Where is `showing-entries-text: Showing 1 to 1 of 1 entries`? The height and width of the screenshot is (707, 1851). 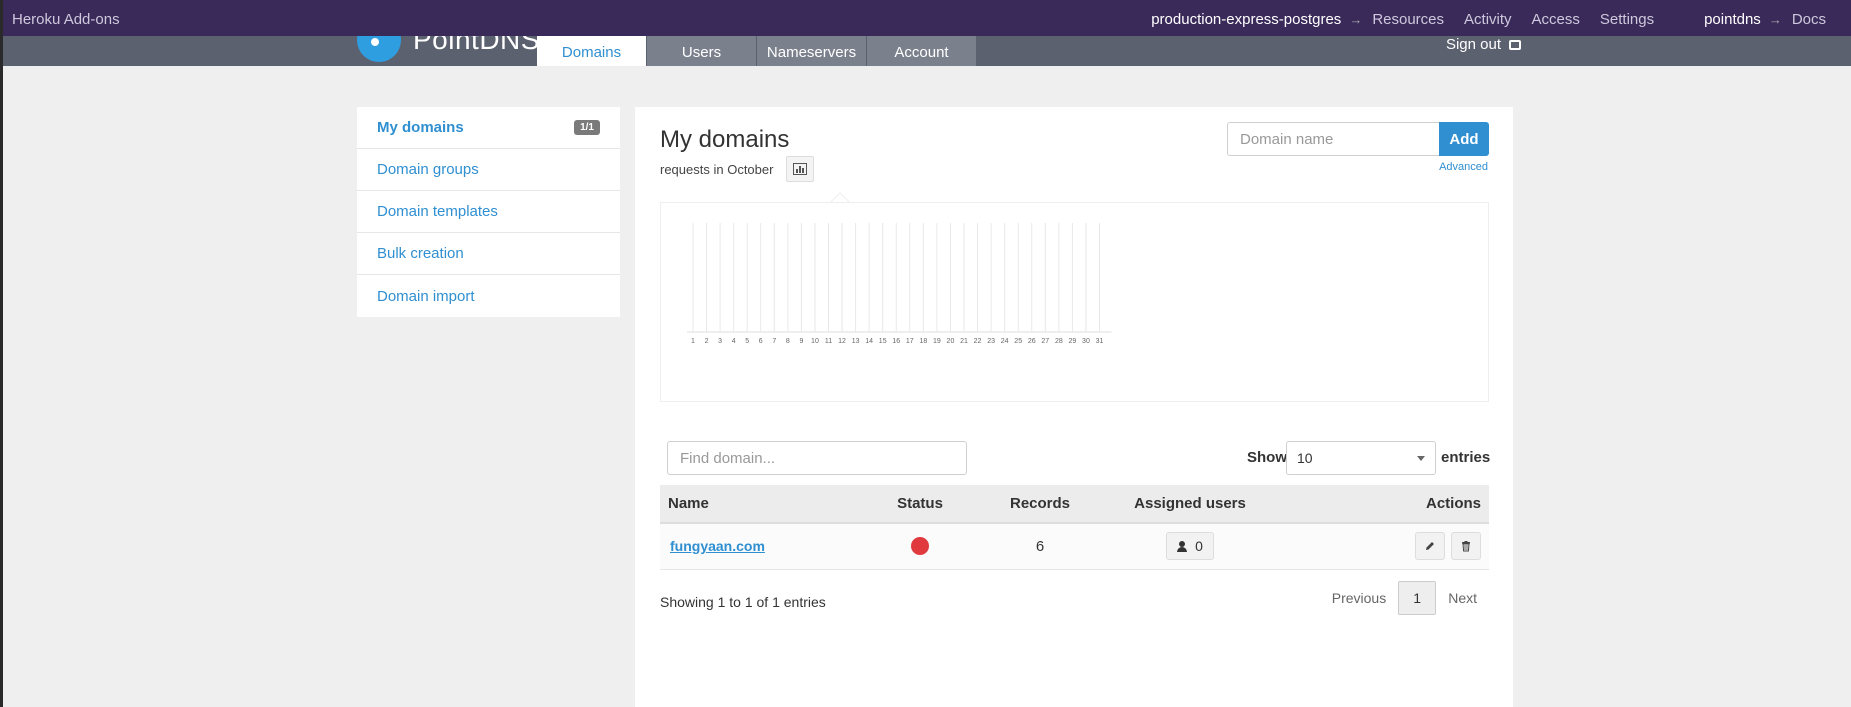
showing-entries-text: Showing 1 to 1 of 1 entries is located at coordinates (743, 602).